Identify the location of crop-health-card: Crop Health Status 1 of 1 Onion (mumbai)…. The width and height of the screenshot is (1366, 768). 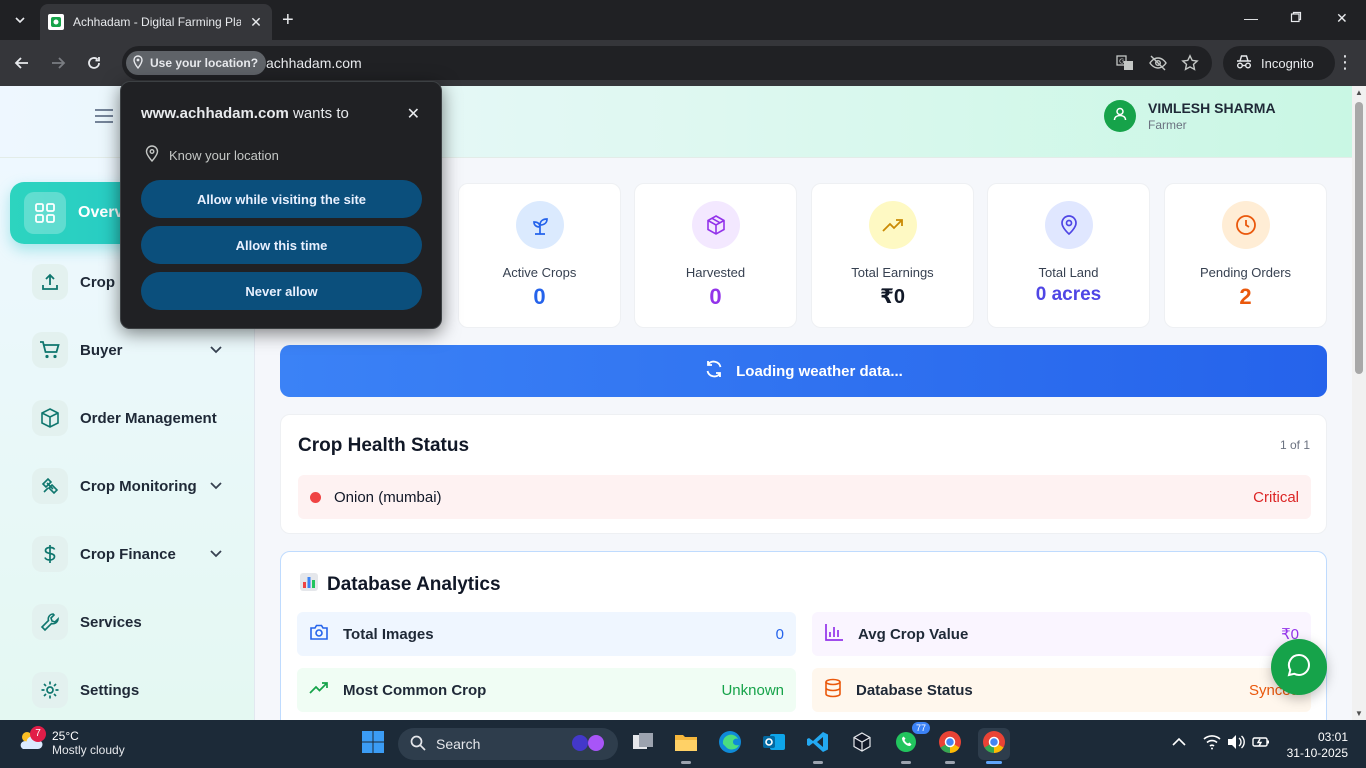
(803, 474).